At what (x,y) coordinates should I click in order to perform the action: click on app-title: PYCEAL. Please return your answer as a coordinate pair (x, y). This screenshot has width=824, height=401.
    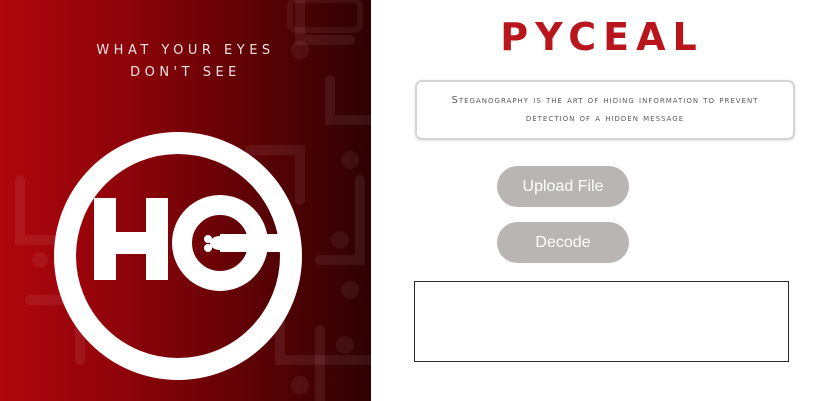
    Looking at the image, I should click on (602, 37).